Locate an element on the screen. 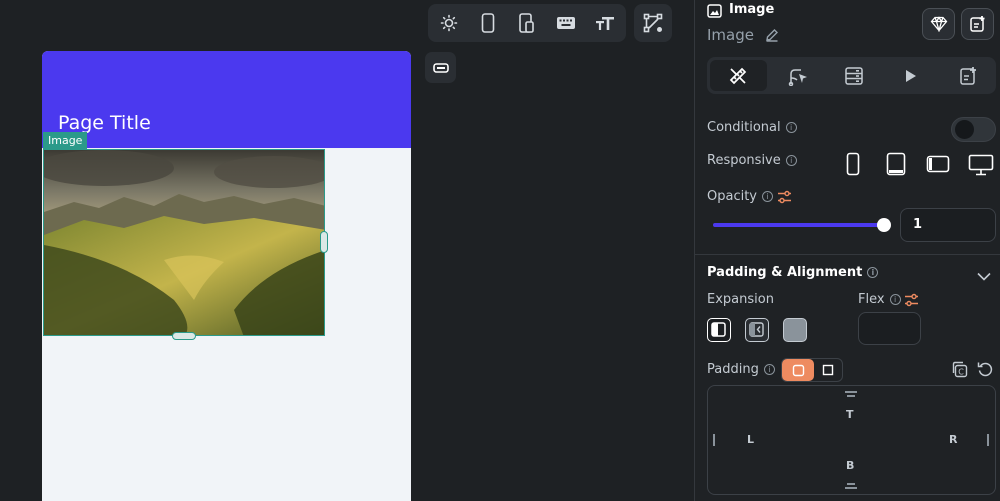 The image size is (1000, 501). animations-tab is located at coordinates (911, 75).